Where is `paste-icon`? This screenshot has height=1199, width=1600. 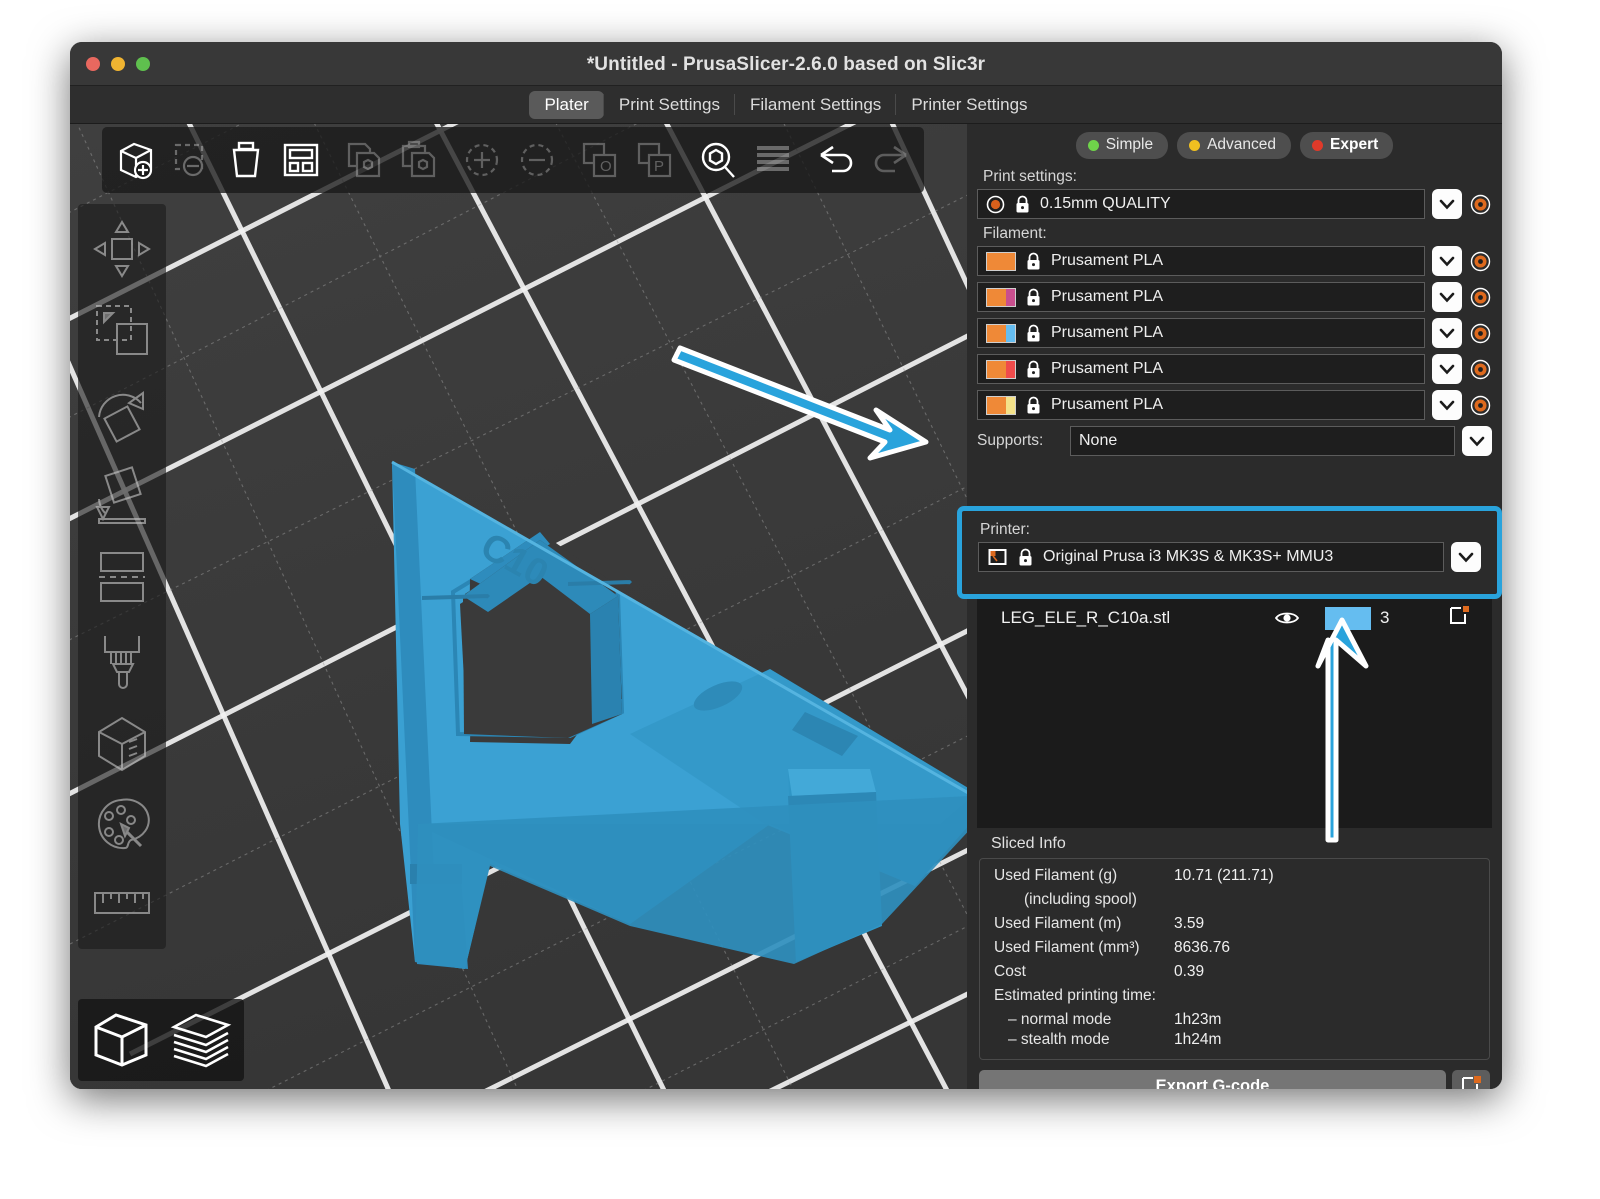 paste-icon is located at coordinates (418, 160).